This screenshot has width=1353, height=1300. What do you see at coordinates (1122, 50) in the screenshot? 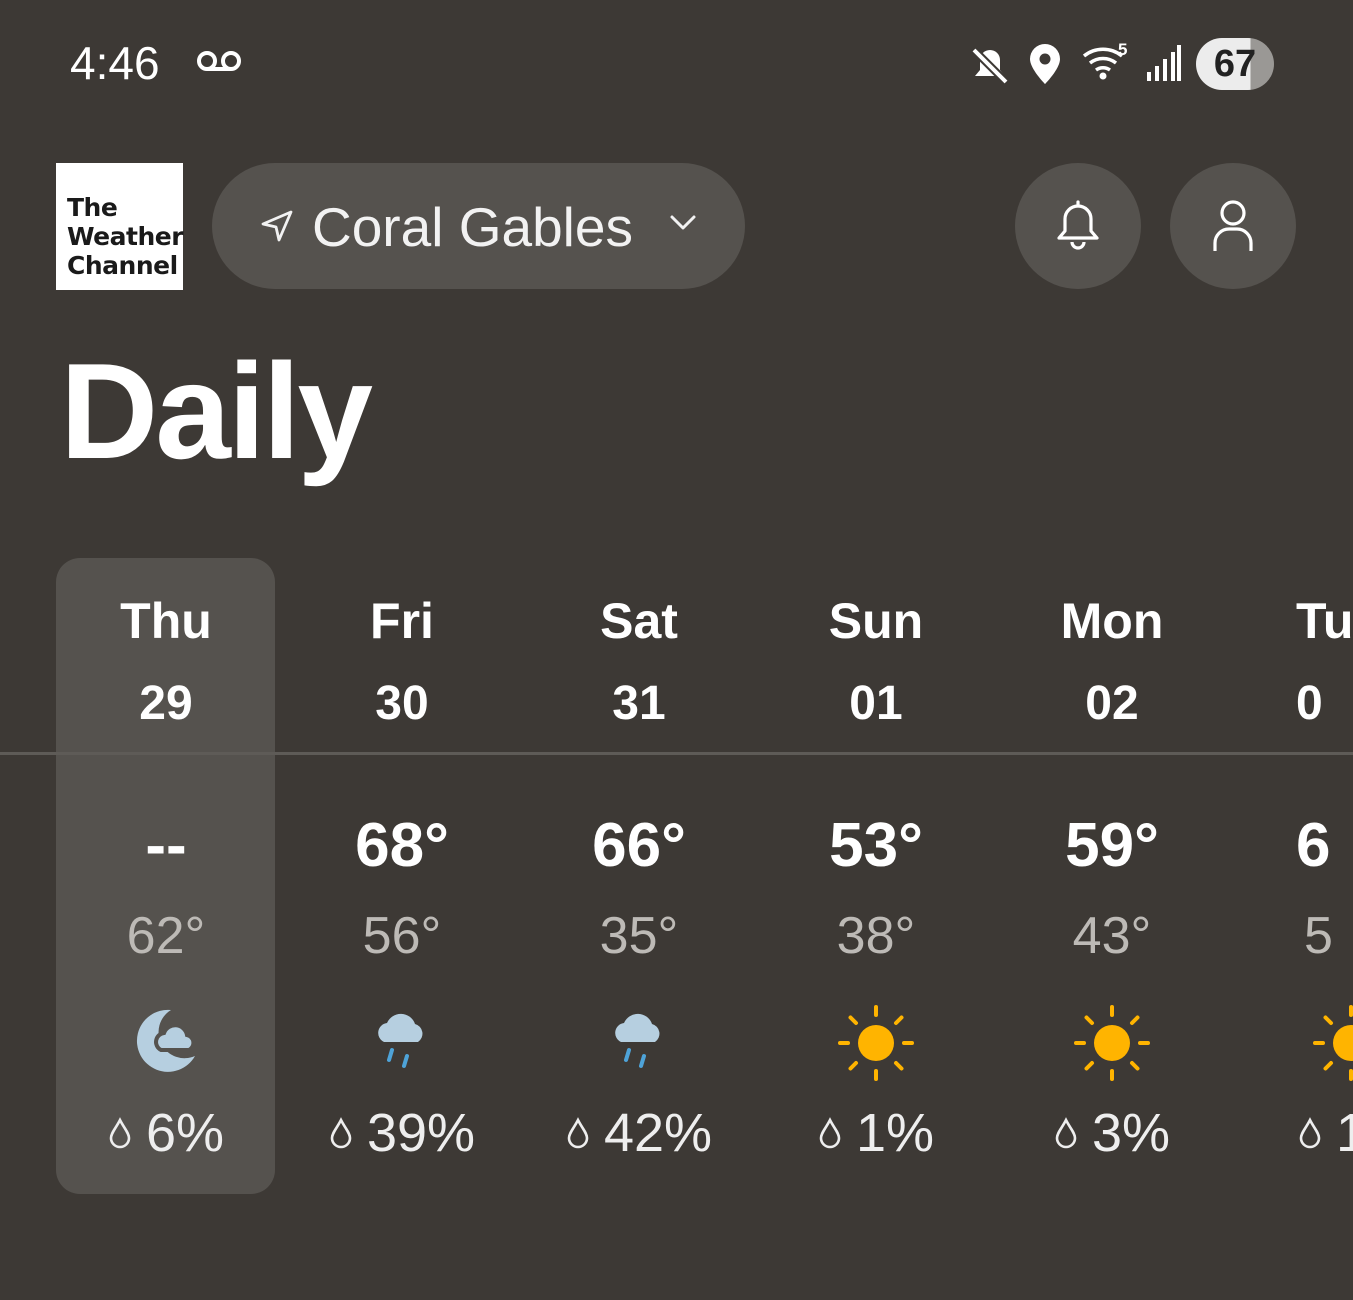
I see `svg-text: 5` at bounding box center [1122, 50].